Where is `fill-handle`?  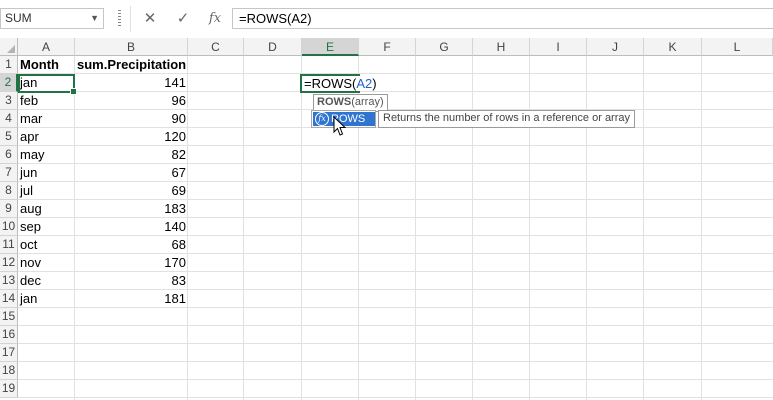
fill-handle is located at coordinates (73, 91).